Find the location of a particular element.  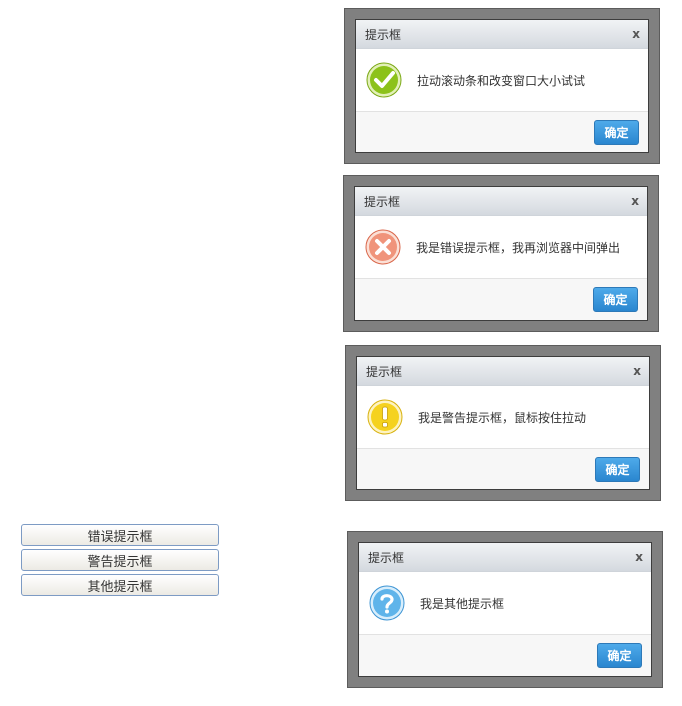

warning-dialog-button: 警告提示框 is located at coordinates (120, 560).